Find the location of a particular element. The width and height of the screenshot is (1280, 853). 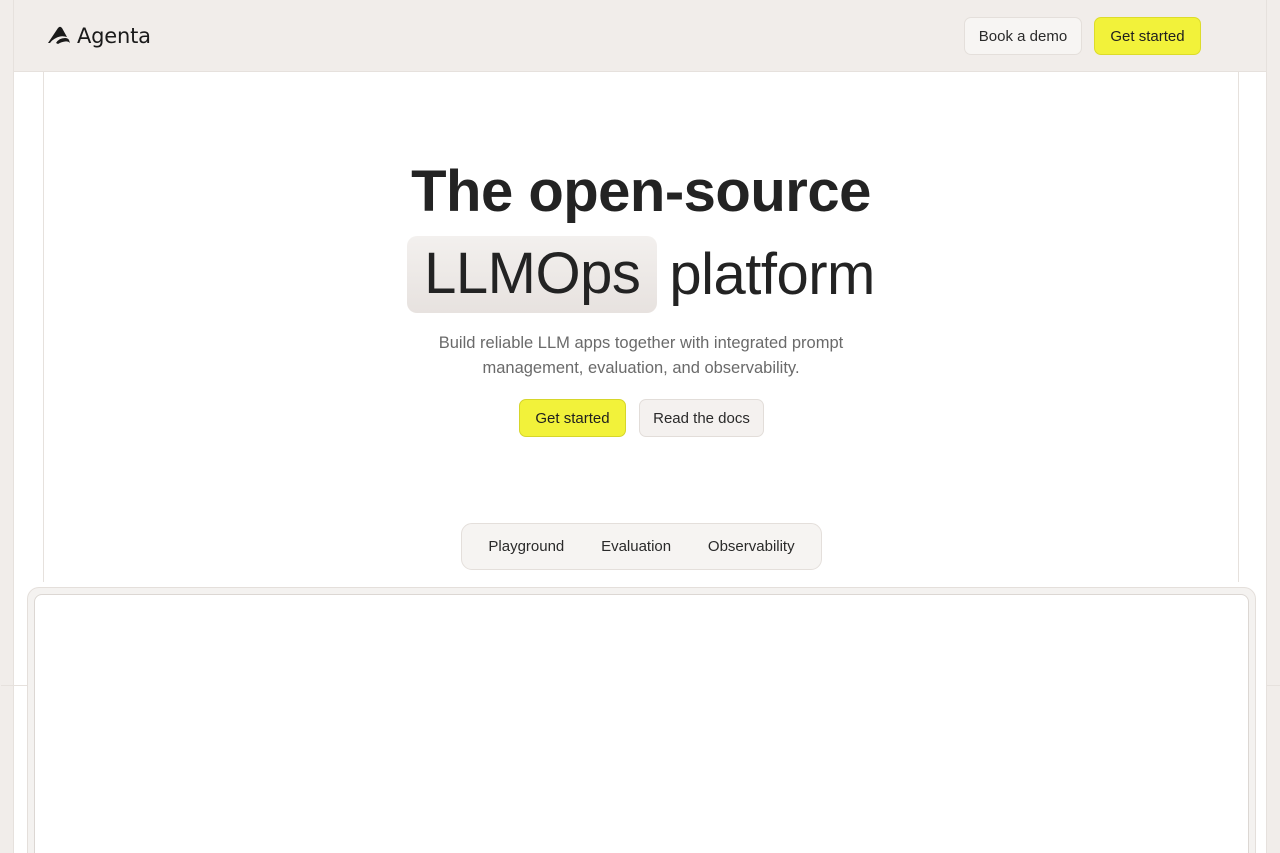

guide-line-horizontal-left is located at coordinates (14, 685).